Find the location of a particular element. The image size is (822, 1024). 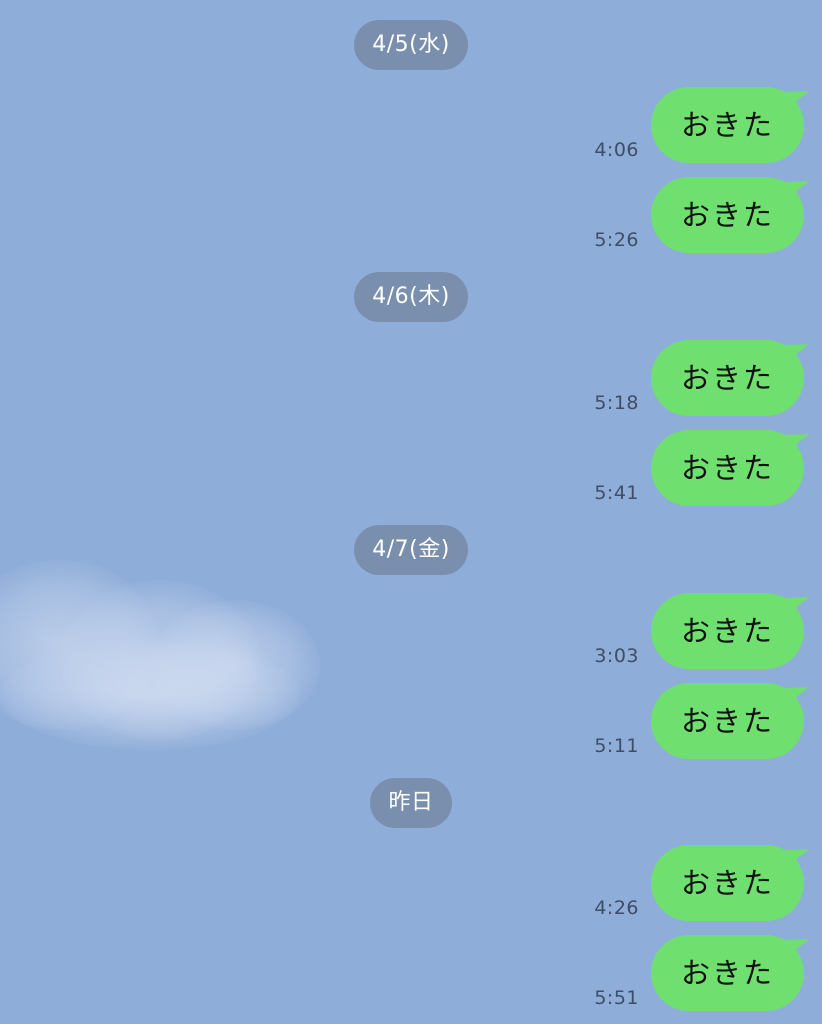

date-separator: 昨日 is located at coordinates (411, 803).